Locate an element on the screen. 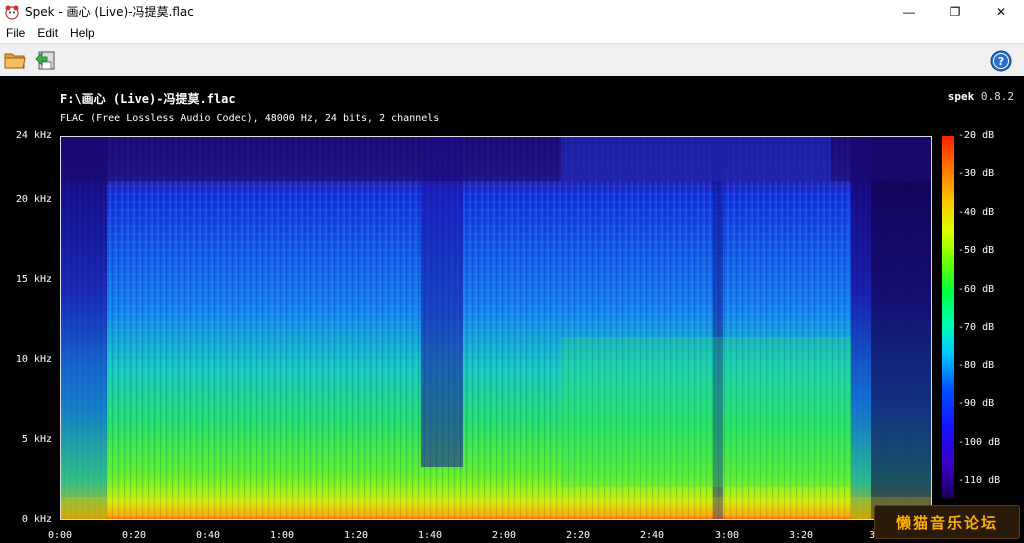 The height and width of the screenshot is (543, 1024). db-label: -40 dB is located at coordinates (976, 212).